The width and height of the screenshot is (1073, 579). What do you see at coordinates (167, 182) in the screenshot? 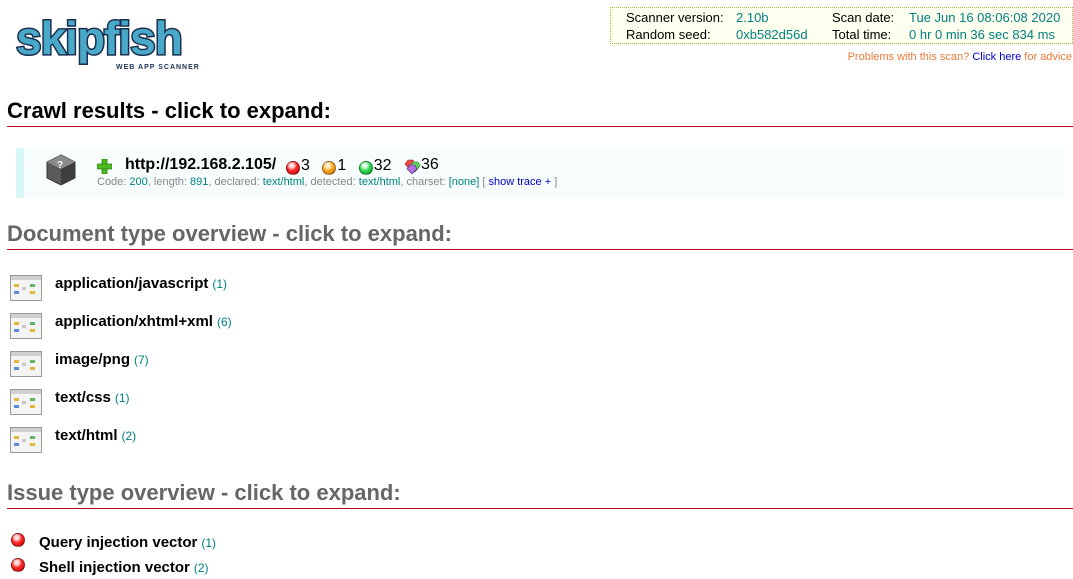
I see `length-label: , length:` at bounding box center [167, 182].